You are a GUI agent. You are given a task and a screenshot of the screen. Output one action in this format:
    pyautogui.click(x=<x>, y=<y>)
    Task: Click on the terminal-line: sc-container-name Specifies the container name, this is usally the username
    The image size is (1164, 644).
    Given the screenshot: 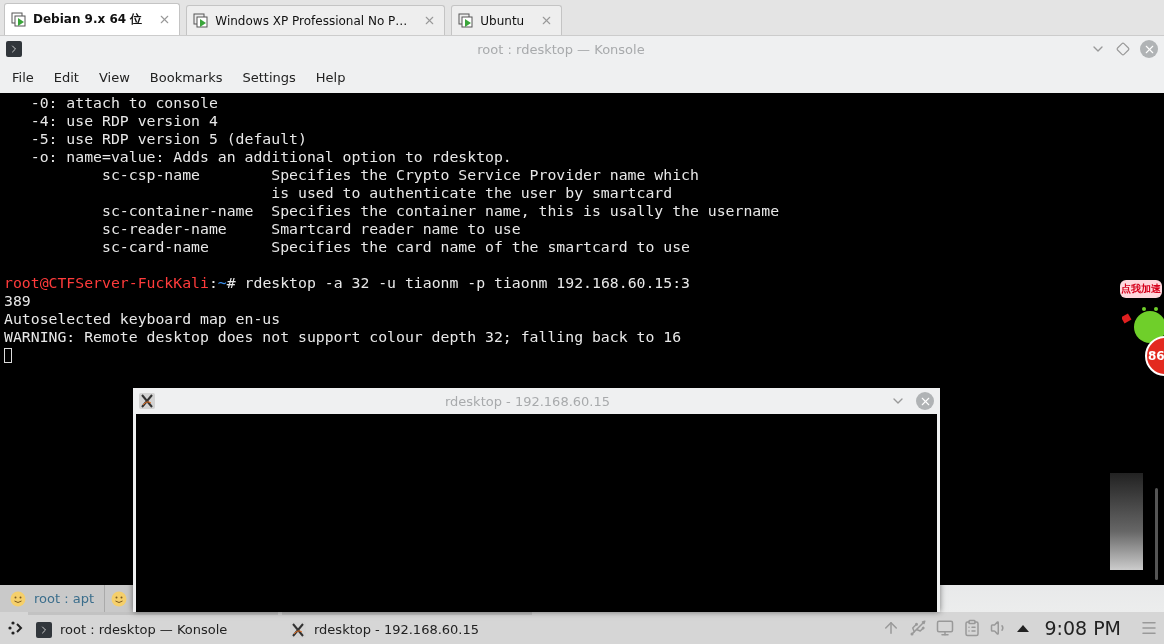 What is the action you would take?
    pyautogui.click(x=440, y=211)
    